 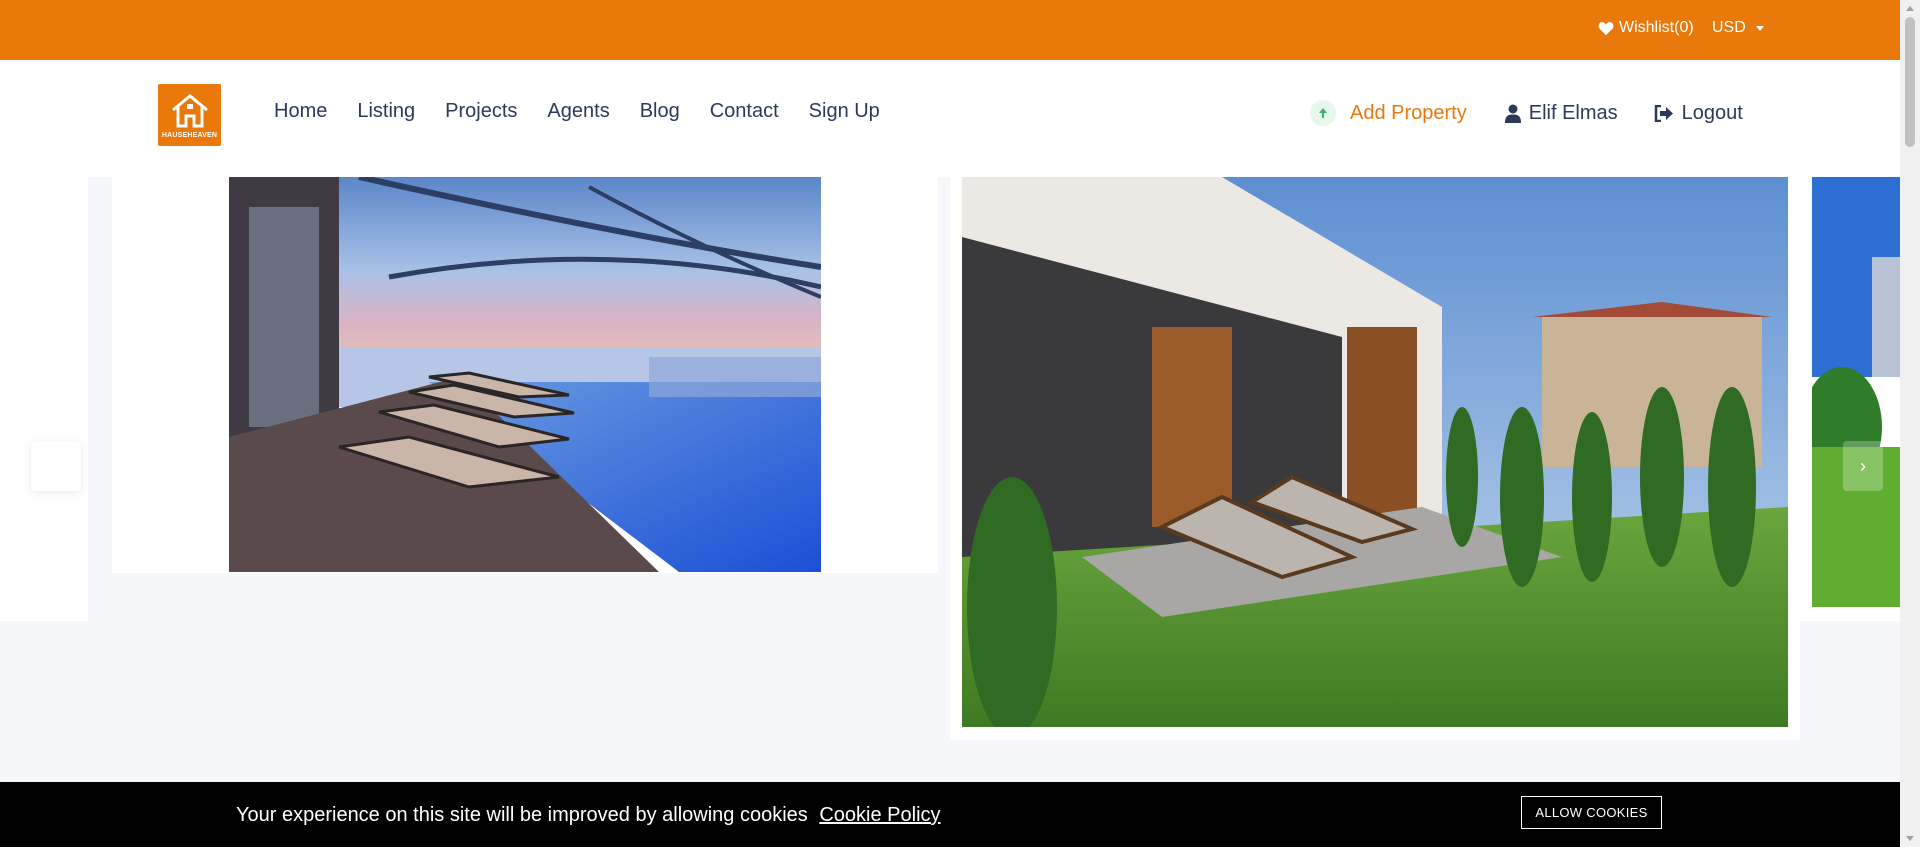 I want to click on add-property-button: Add Property, so click(x=1388, y=113).